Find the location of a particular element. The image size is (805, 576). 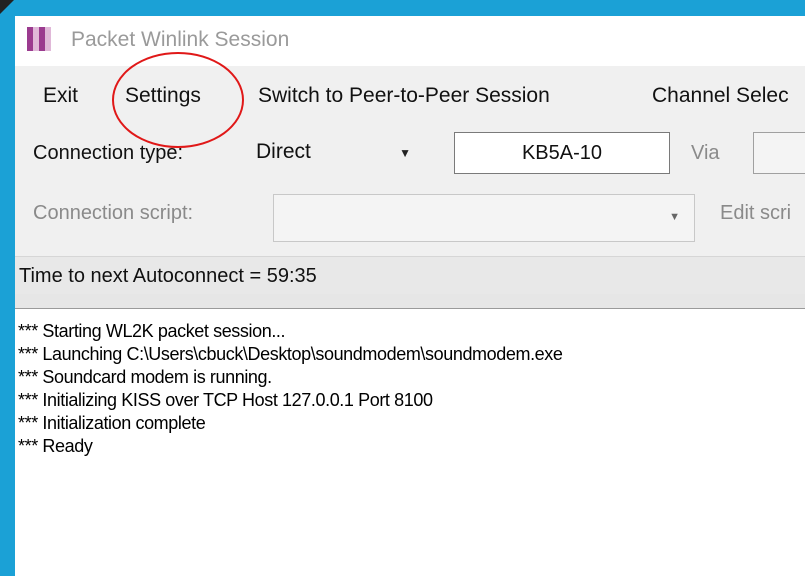

app-icon is located at coordinates (39, 39).